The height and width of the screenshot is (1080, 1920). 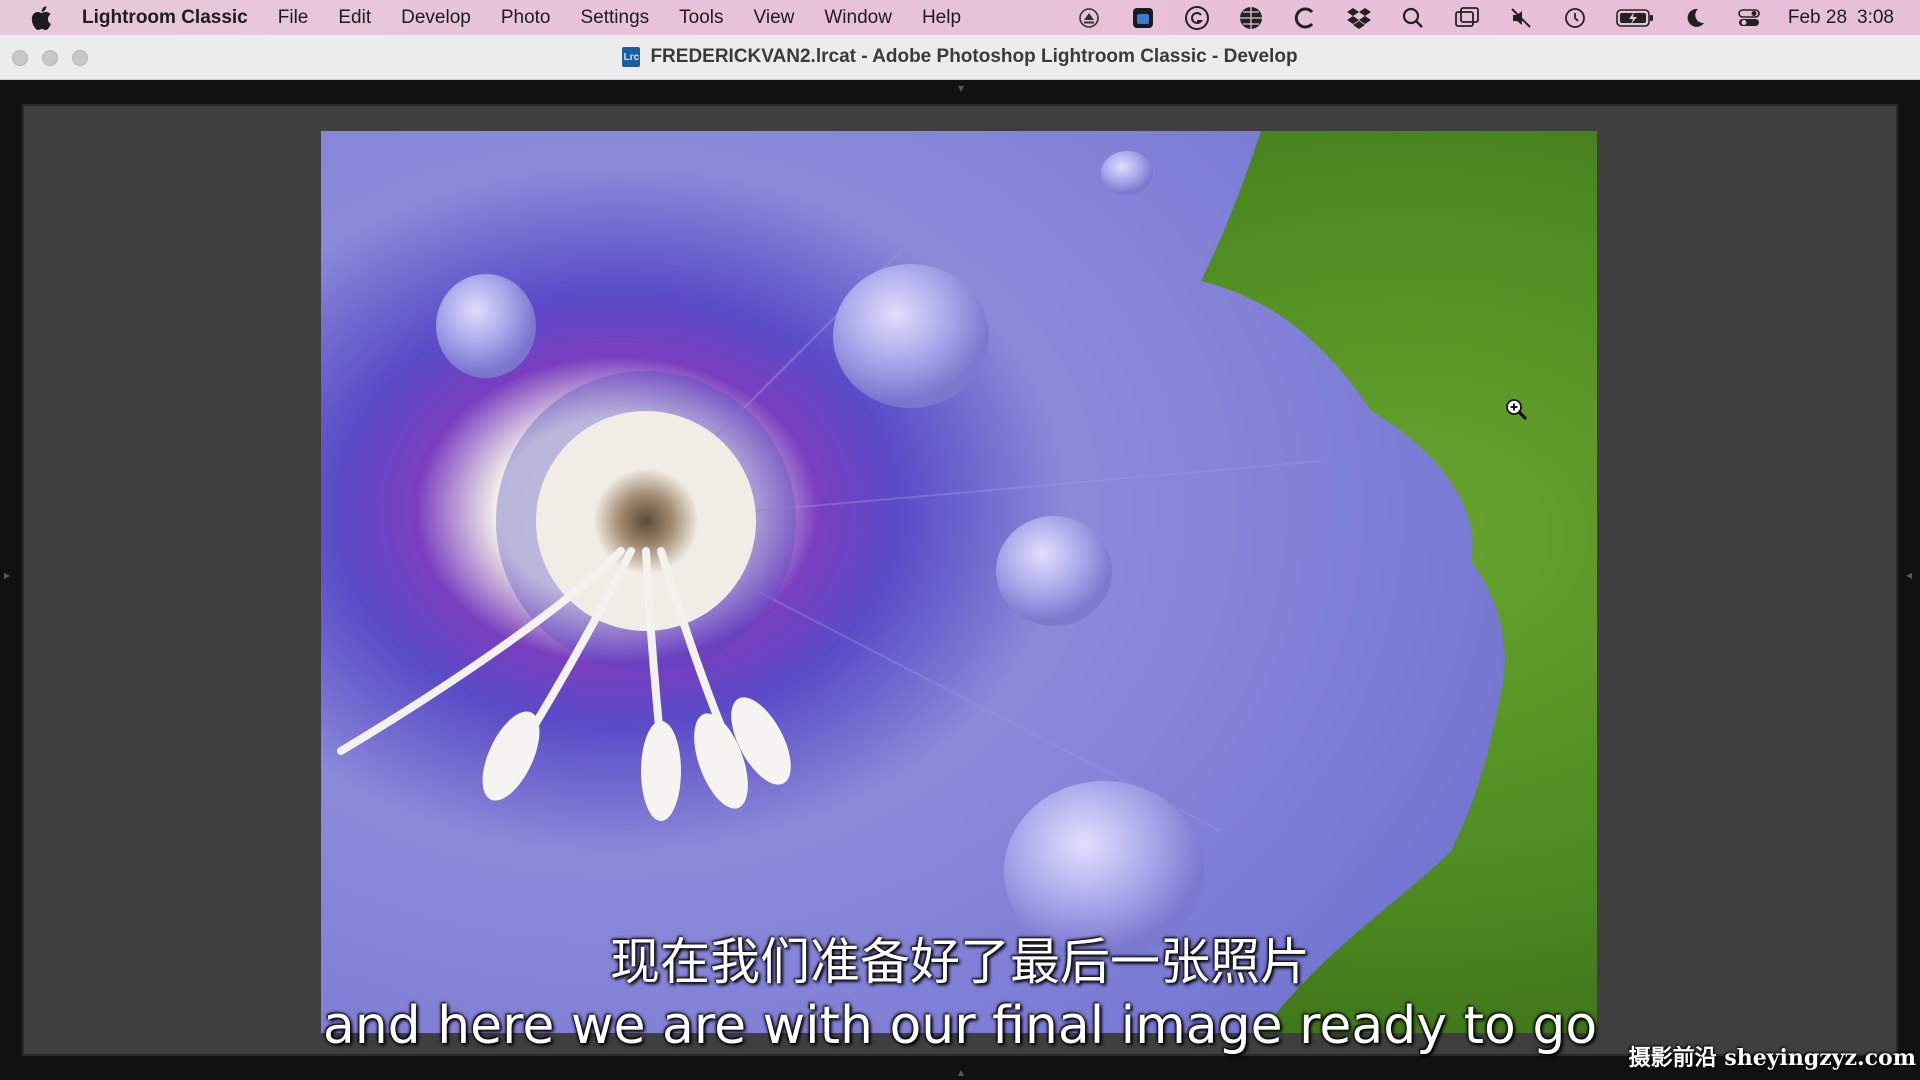 I want to click on menu-edit: Edit, so click(x=354, y=17).